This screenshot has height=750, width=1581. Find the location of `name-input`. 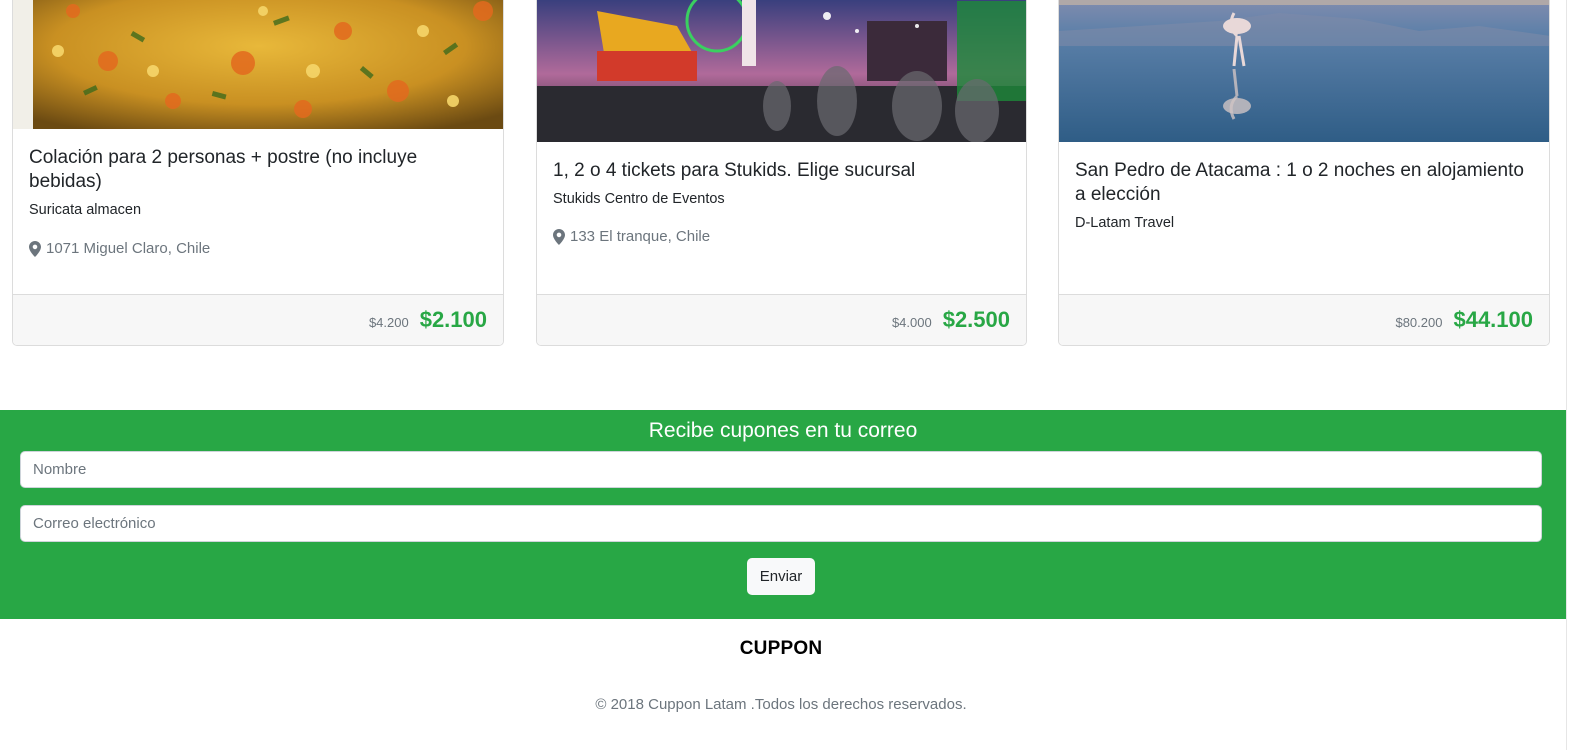

name-input is located at coordinates (781, 469).